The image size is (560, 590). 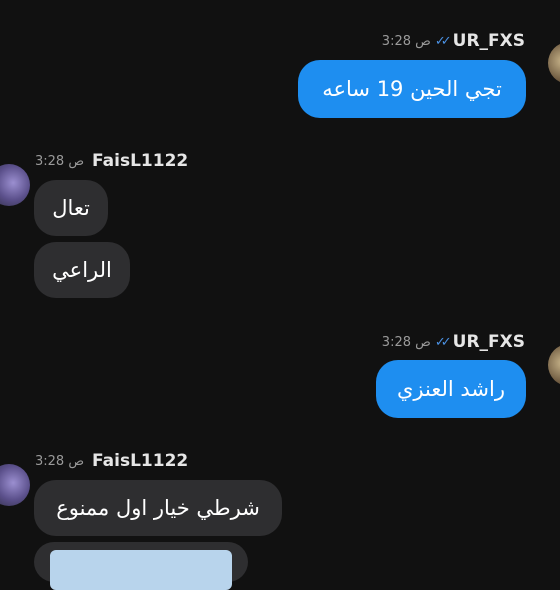 What do you see at coordinates (82, 270) in the screenshot?
I see `message-bubble: الراعي` at bounding box center [82, 270].